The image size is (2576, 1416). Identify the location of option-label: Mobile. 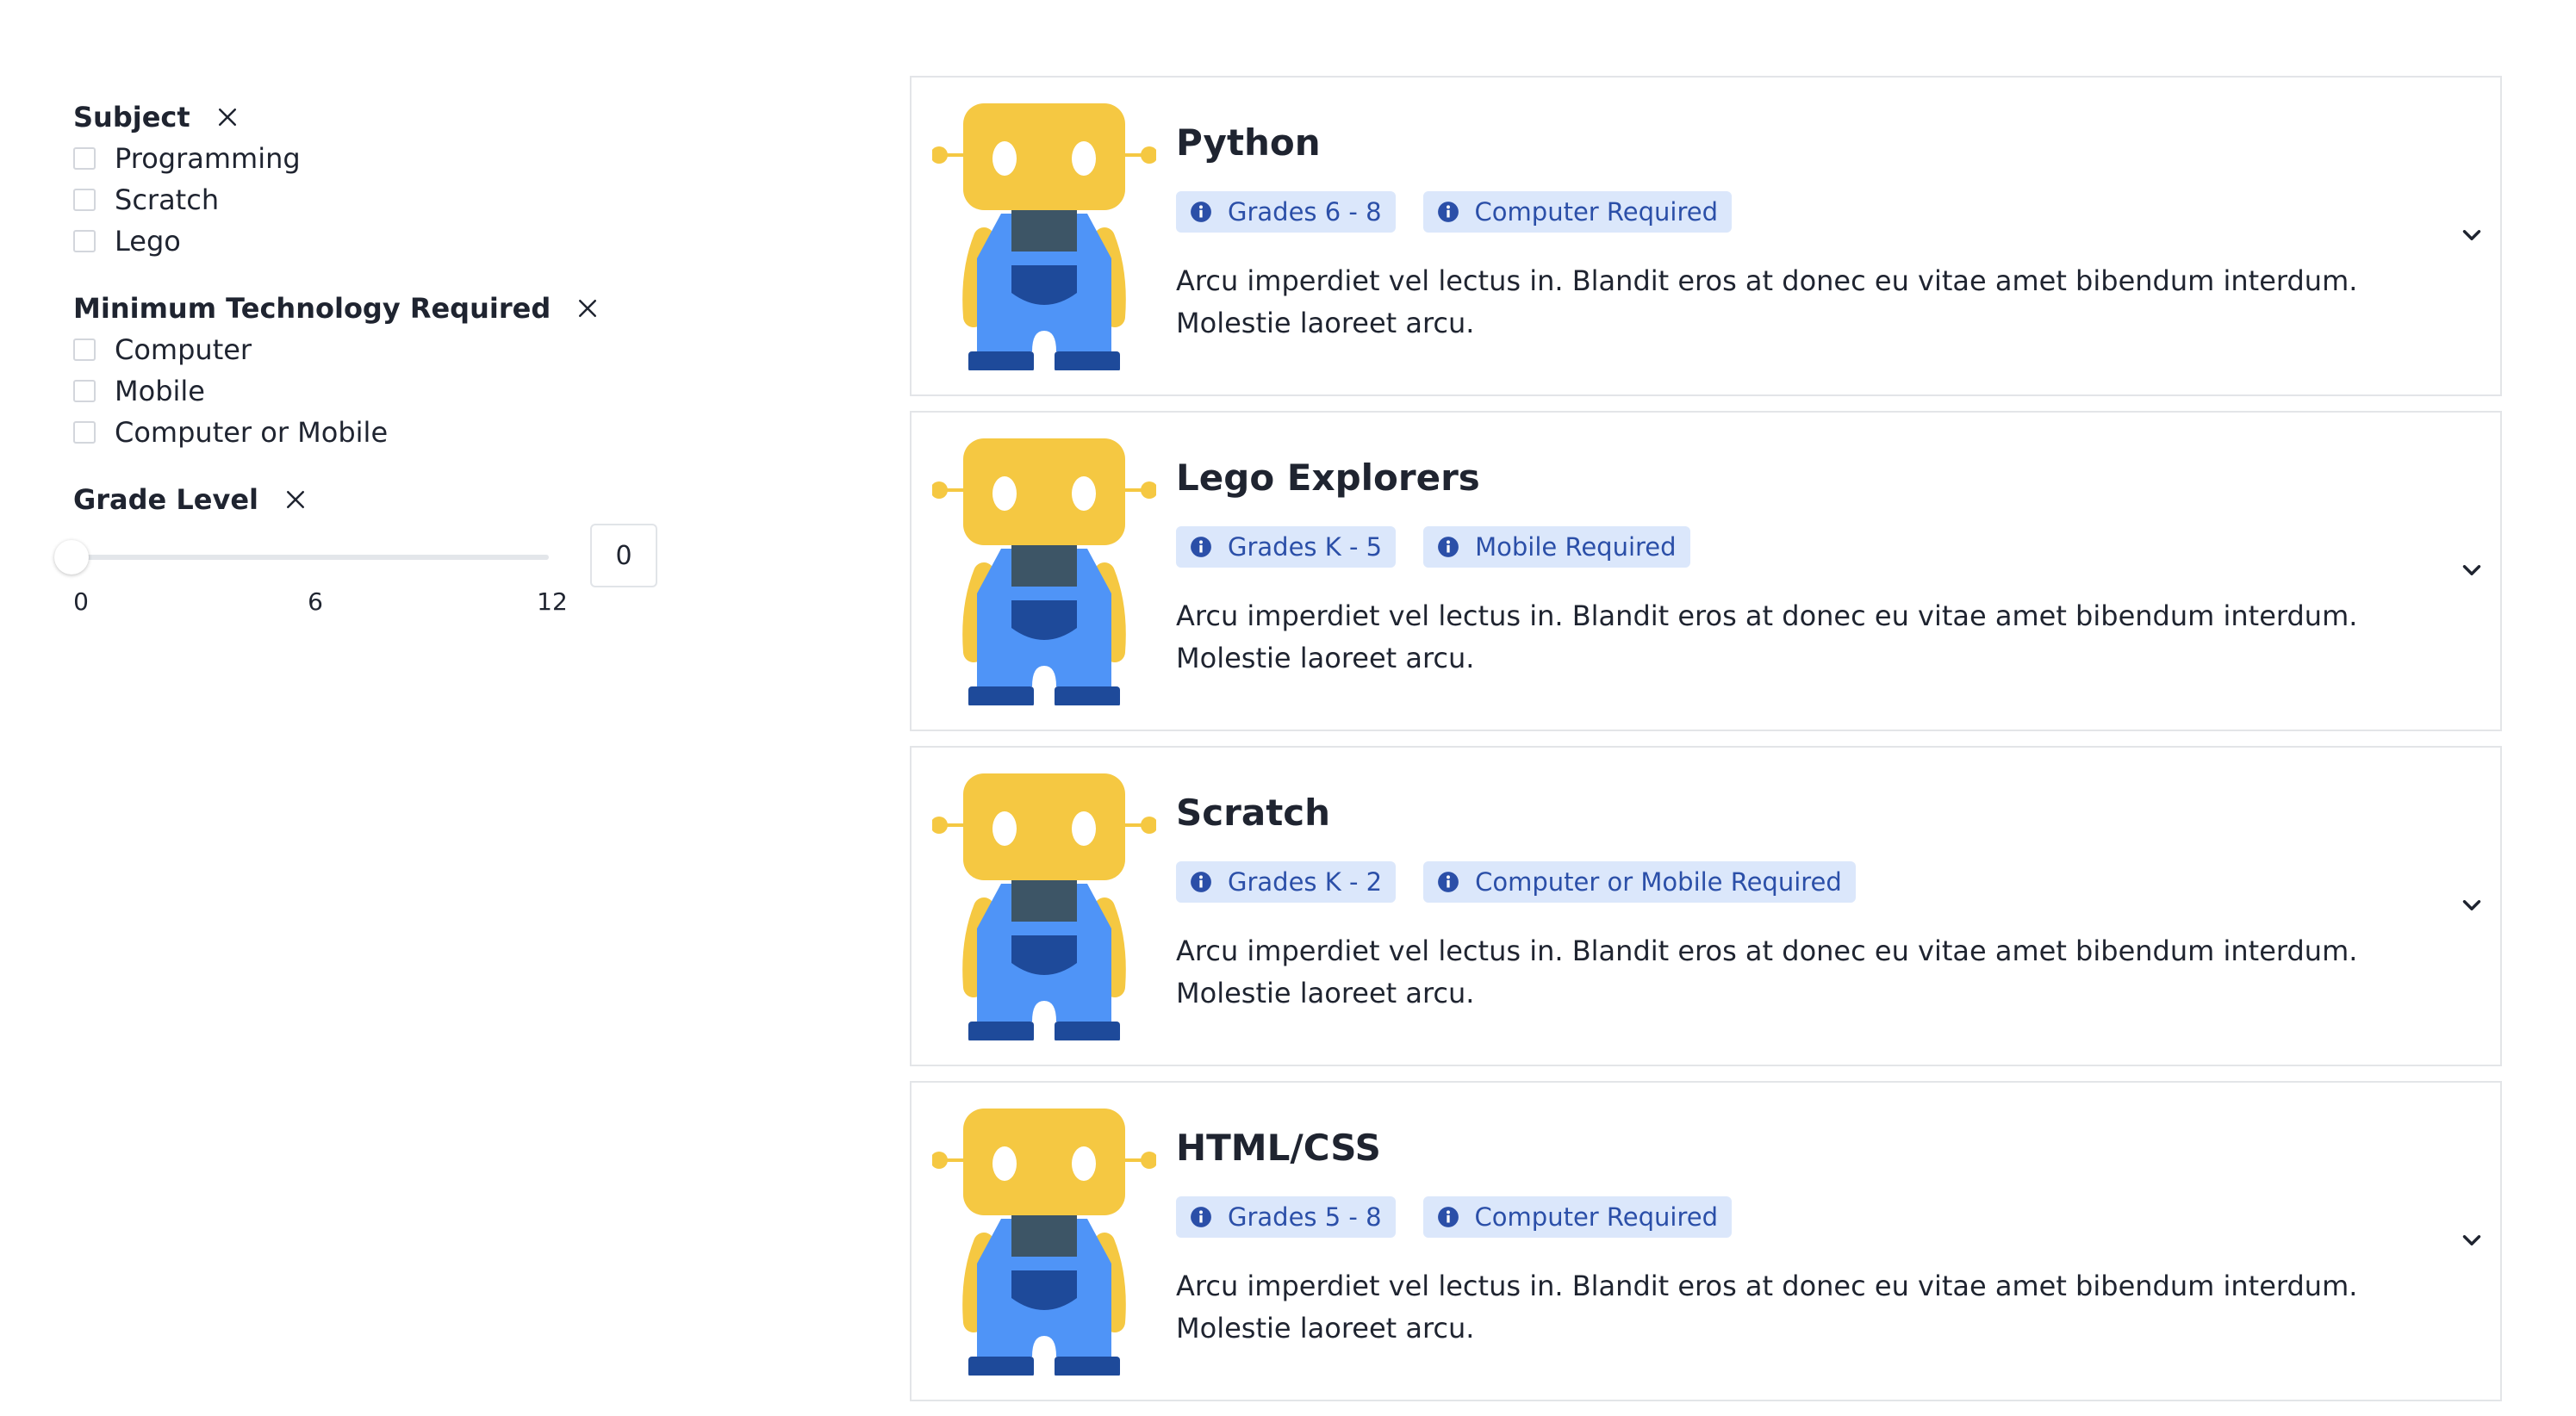
(160, 391).